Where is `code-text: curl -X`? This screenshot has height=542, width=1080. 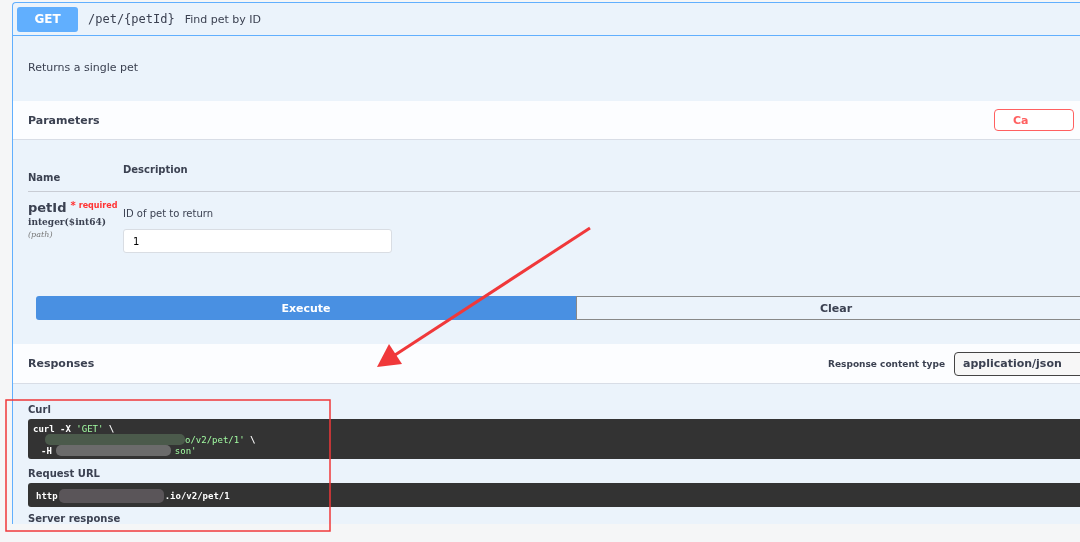
code-text: curl -X is located at coordinates (52, 428).